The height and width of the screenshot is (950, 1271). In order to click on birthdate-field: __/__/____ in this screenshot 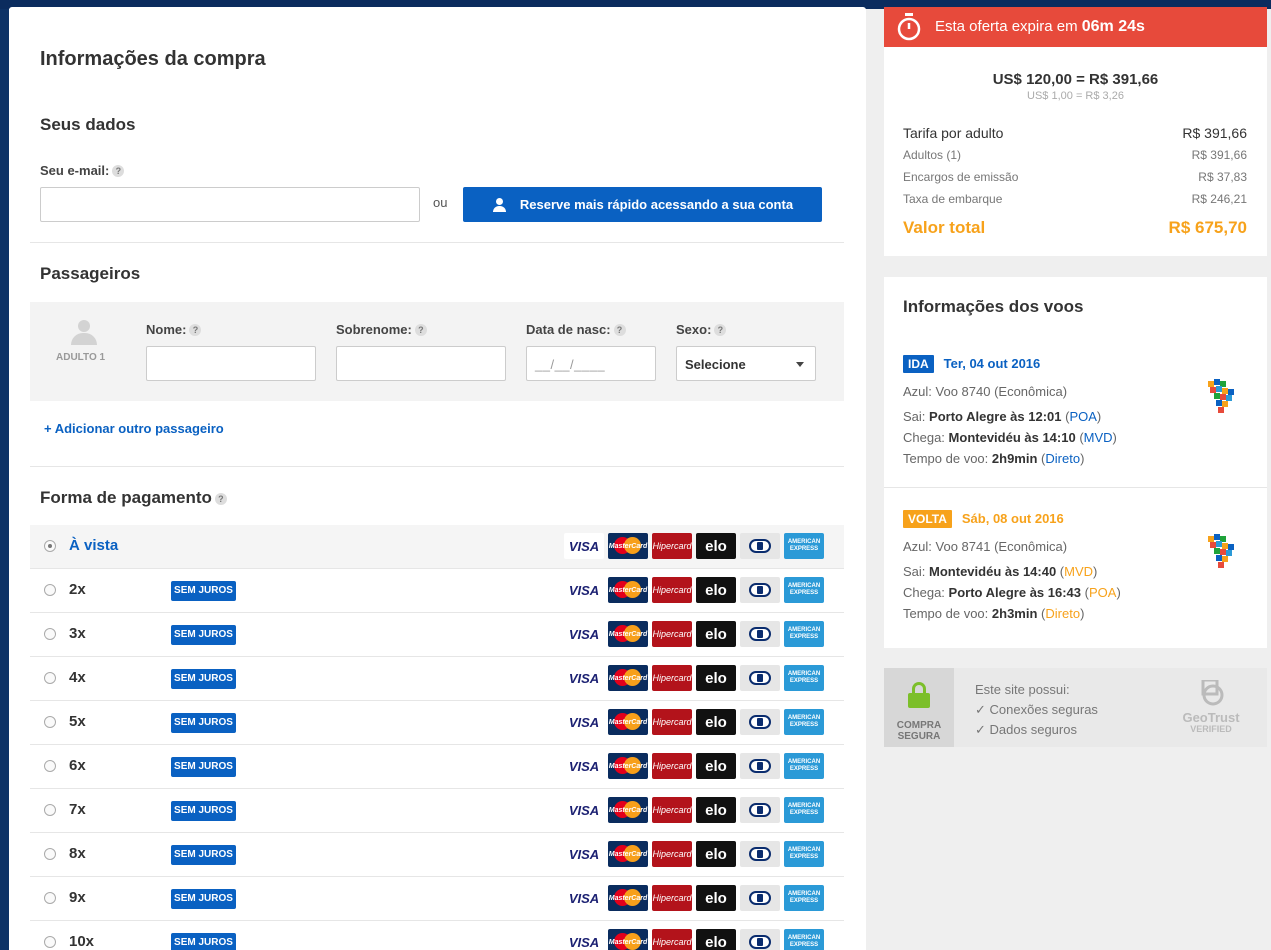, I will do `click(591, 363)`.